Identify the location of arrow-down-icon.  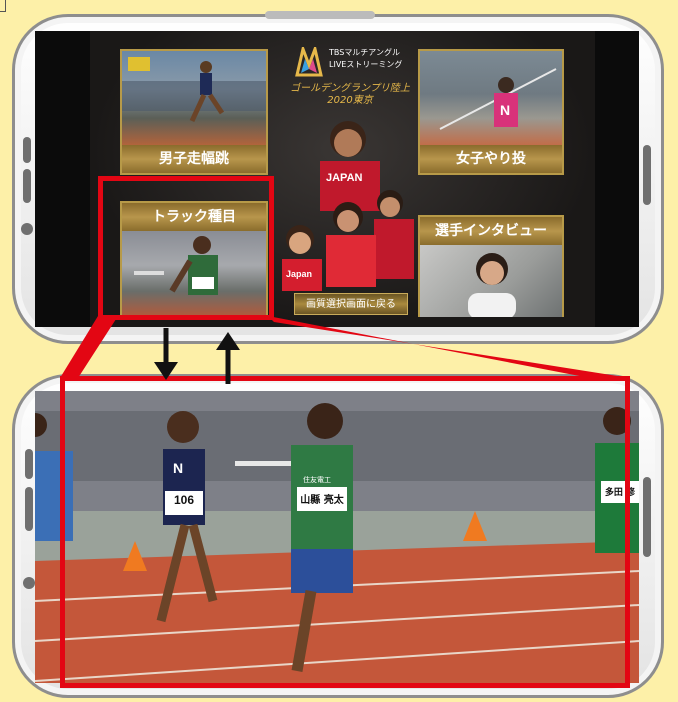
(166, 354).